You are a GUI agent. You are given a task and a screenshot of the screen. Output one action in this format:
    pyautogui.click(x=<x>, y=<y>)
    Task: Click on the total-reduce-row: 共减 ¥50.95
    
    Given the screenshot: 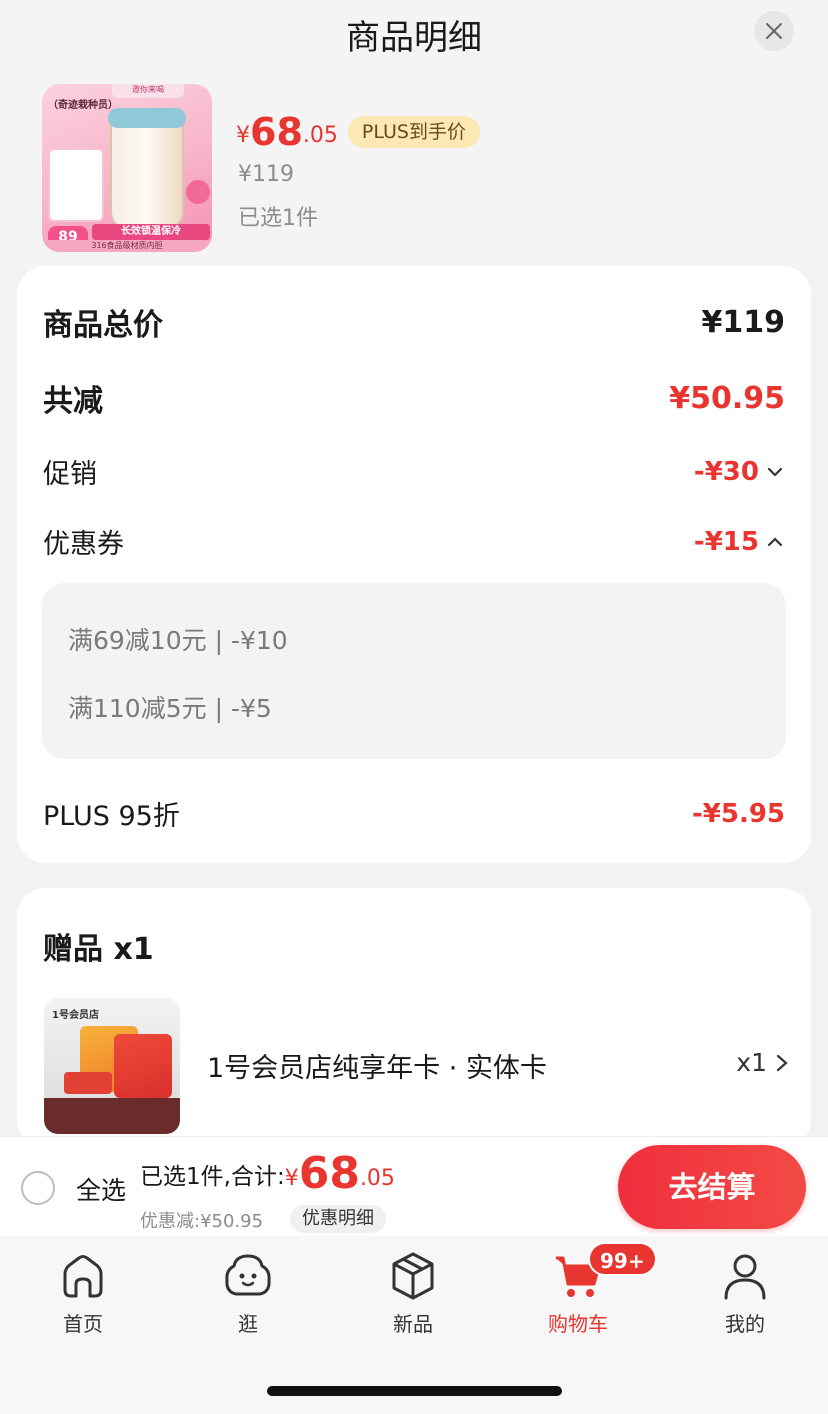 What is the action you would take?
    pyautogui.click(x=414, y=398)
    